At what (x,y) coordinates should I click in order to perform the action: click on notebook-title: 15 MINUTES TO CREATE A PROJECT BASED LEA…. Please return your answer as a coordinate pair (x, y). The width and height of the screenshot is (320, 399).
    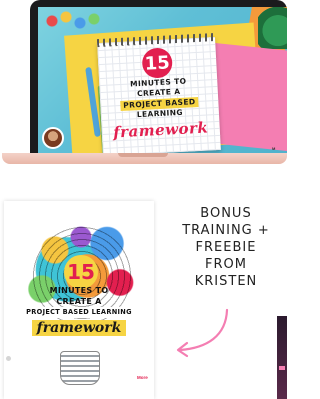
    Looking at the image, I should click on (159, 93).